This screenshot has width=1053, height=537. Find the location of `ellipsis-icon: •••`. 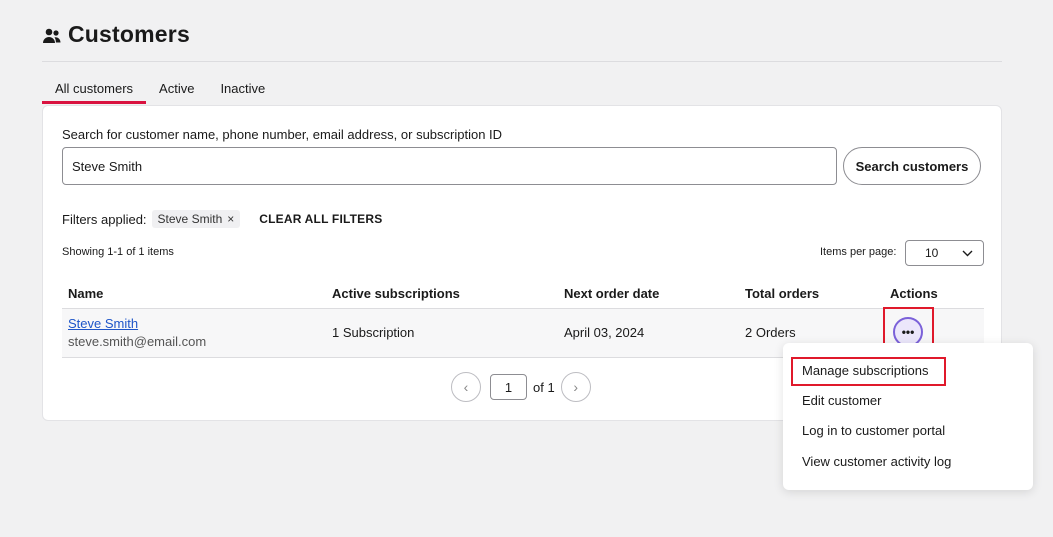

ellipsis-icon: ••• is located at coordinates (908, 332).